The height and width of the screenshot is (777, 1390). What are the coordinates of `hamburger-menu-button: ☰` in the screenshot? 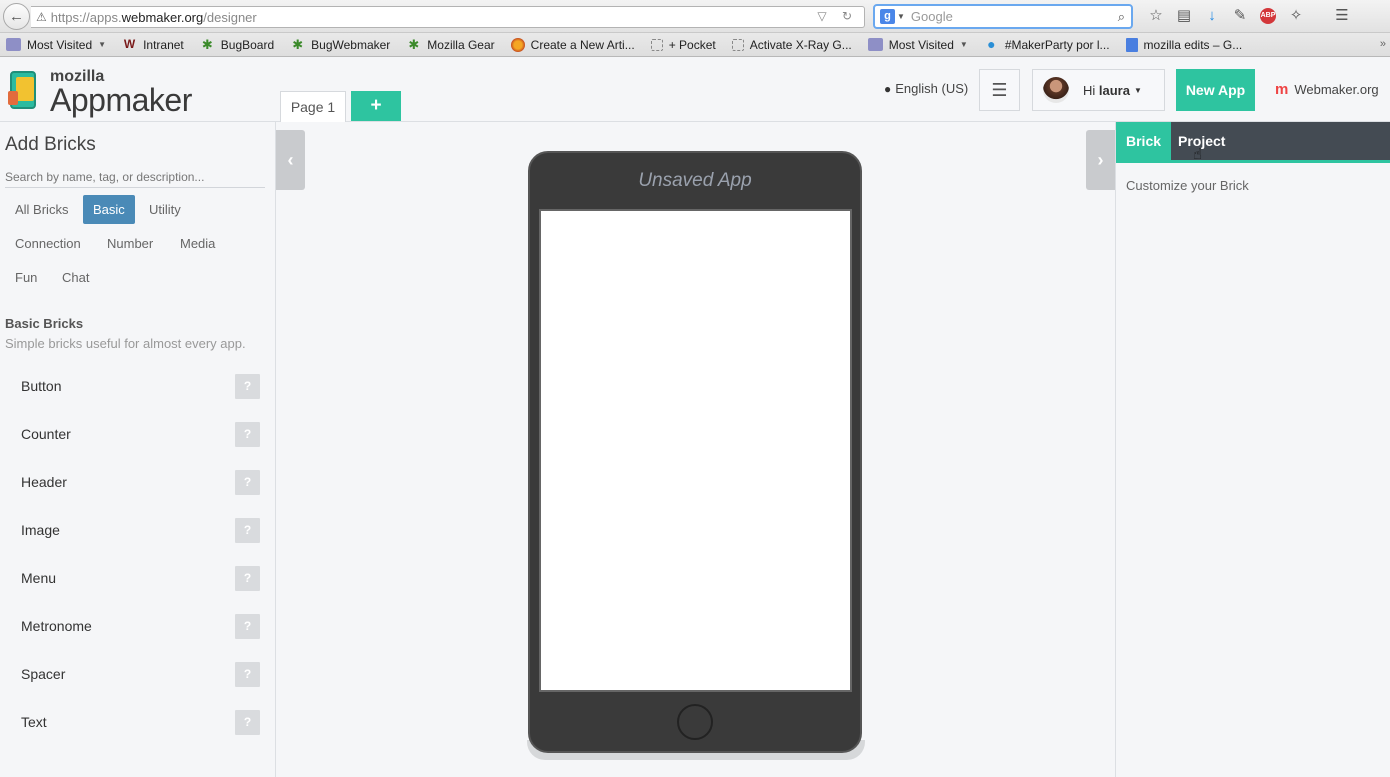 It's located at (999, 90).